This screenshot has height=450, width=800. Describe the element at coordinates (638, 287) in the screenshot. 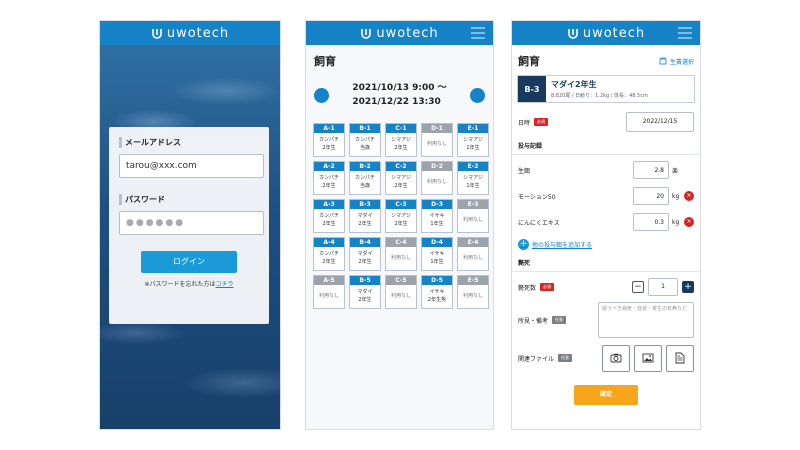

I see `decrement-button: −` at that location.